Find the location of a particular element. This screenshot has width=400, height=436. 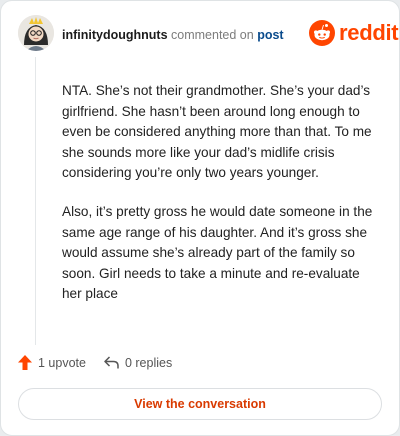

reddit-snoo-icon is located at coordinates (322, 33).